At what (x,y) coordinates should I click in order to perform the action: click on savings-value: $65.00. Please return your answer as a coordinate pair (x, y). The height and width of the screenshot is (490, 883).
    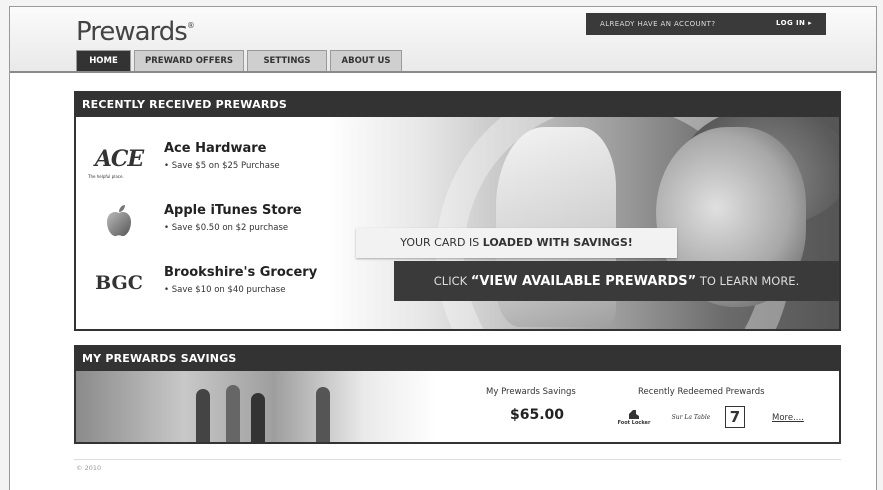
    Looking at the image, I should click on (537, 415).